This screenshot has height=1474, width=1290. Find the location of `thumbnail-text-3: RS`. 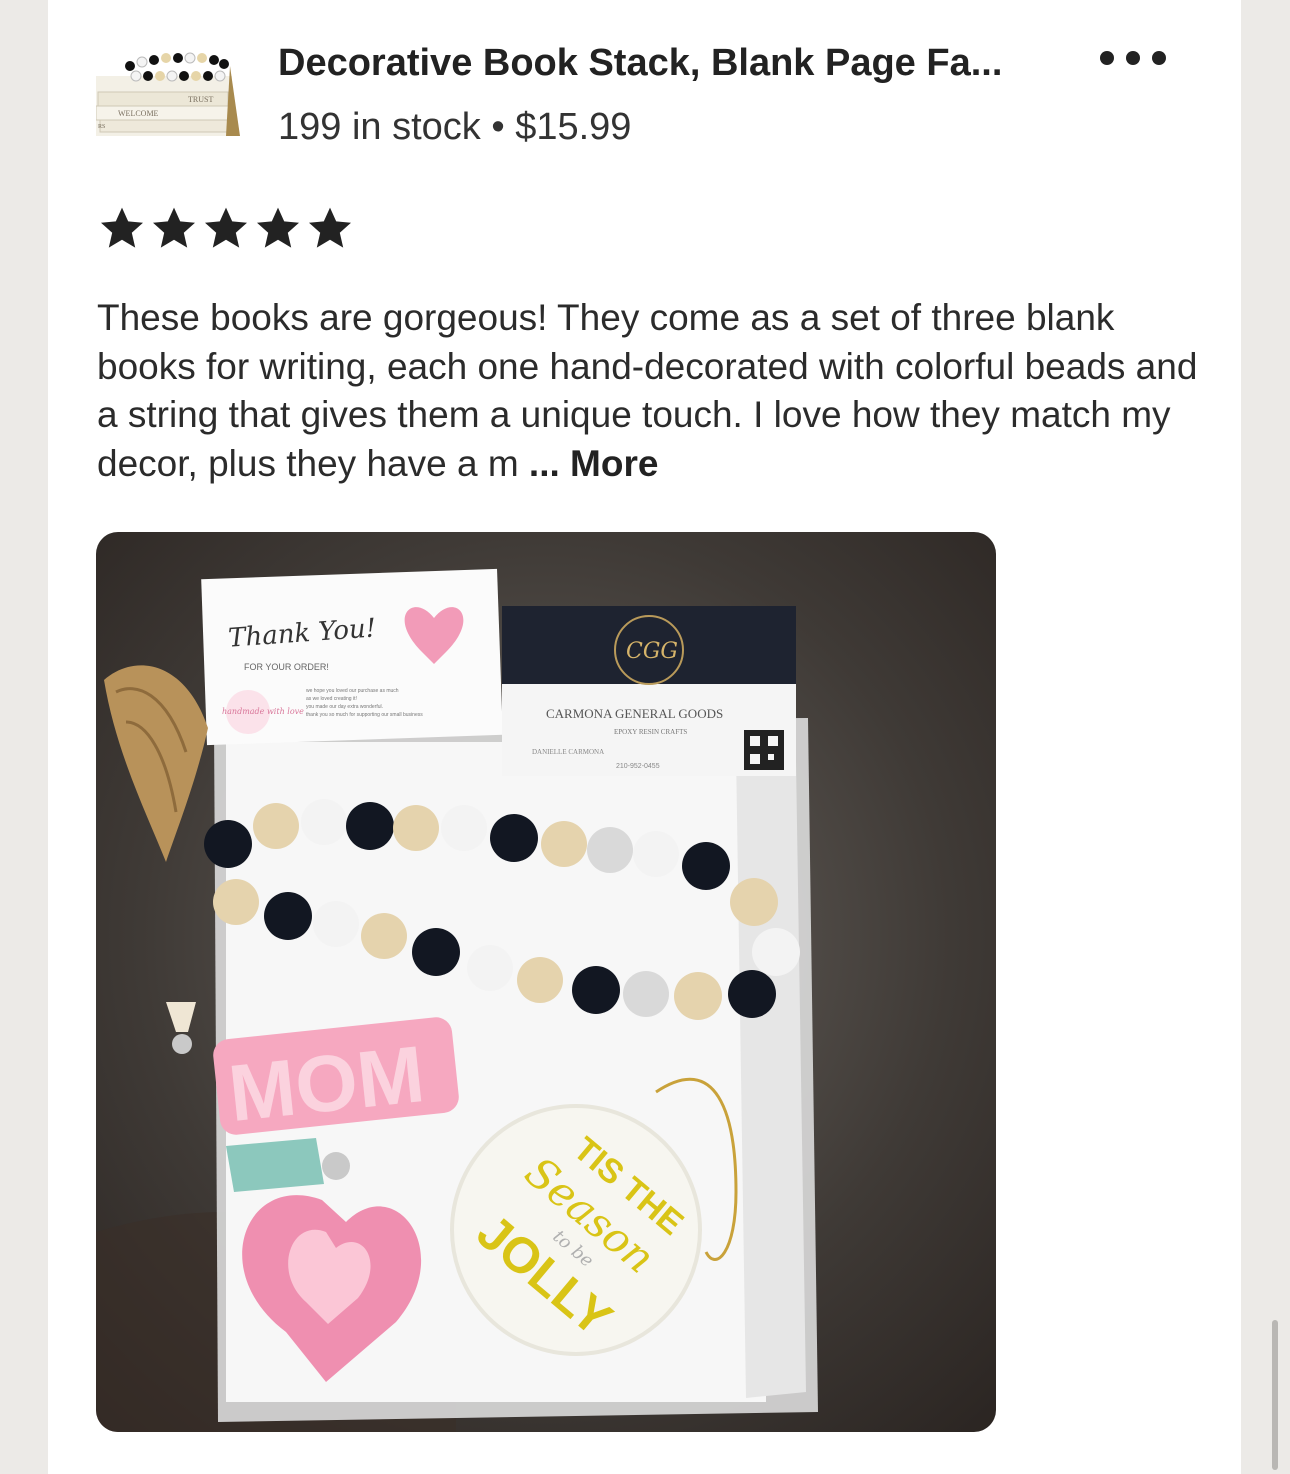

thumbnail-text-3: RS is located at coordinates (101, 127).